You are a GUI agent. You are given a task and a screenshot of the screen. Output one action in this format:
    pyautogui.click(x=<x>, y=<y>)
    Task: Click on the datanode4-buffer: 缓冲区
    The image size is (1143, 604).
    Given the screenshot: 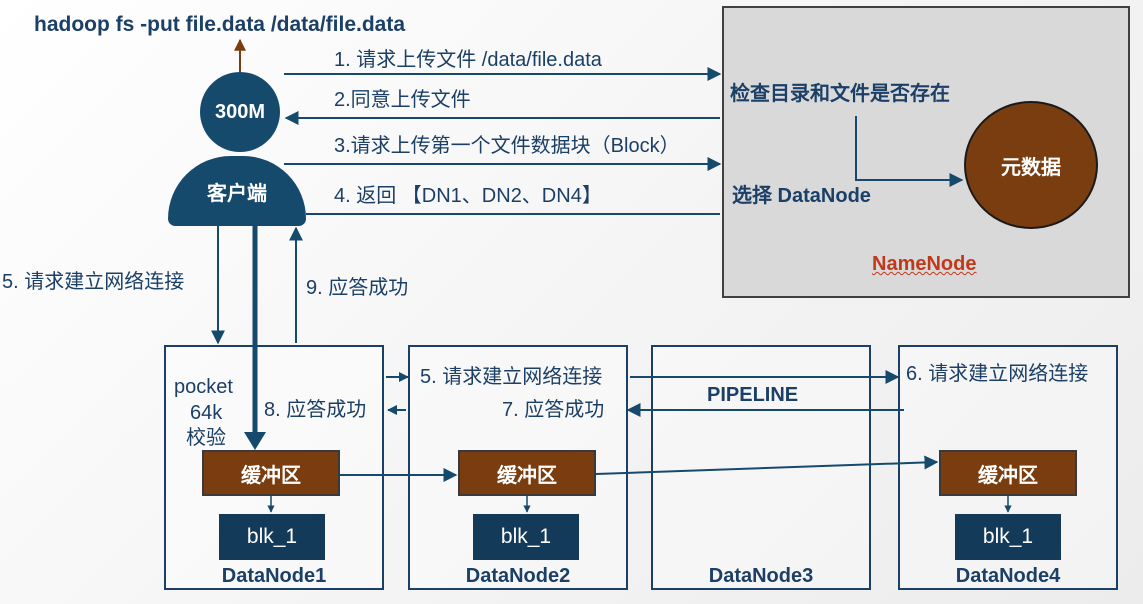 What is the action you would take?
    pyautogui.click(x=1008, y=473)
    